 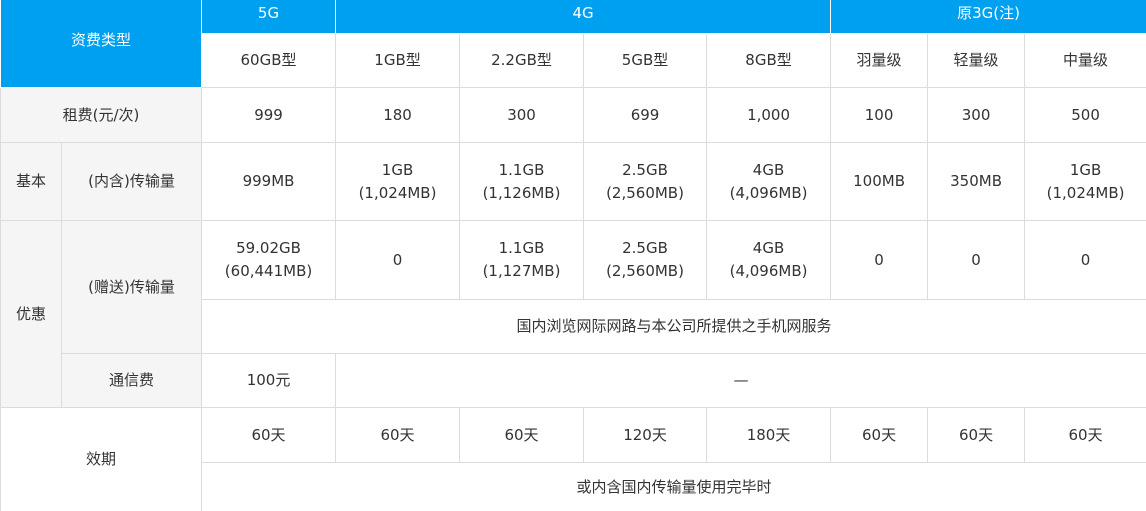 I want to click on basic-transfer-value: 4GB (4,096MB), so click(x=769, y=181).